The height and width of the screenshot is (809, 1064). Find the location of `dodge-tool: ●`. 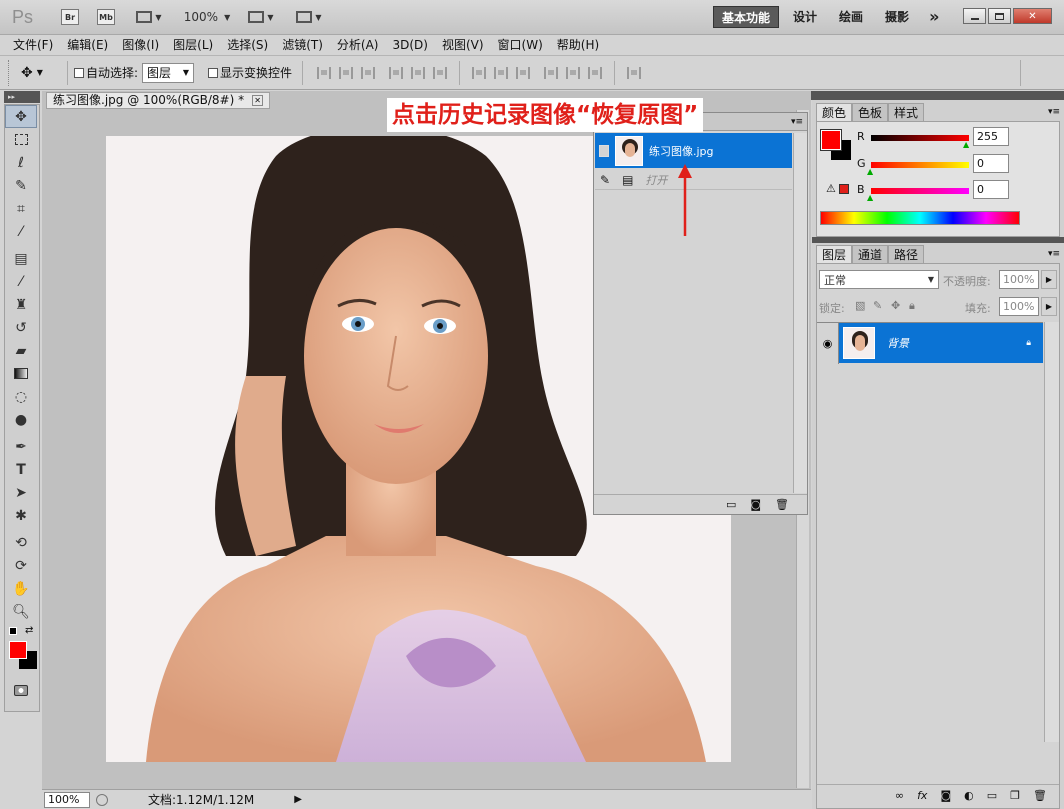

dodge-tool: ● is located at coordinates (21, 419).